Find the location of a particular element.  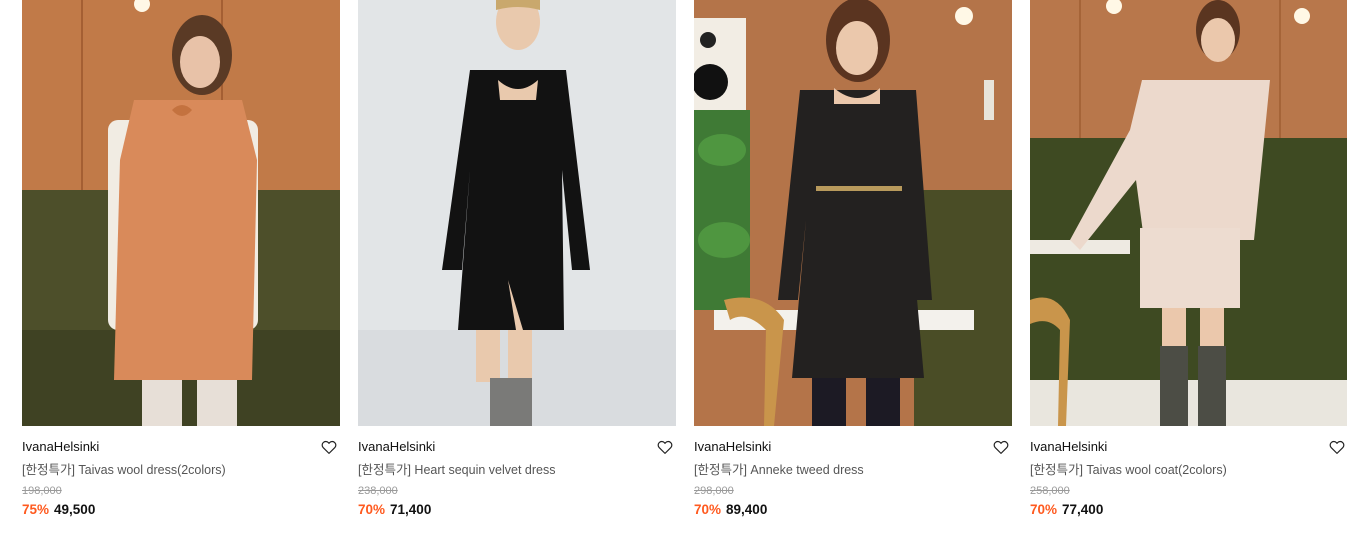

price-row: 70% 71,400 is located at coordinates (517, 510).